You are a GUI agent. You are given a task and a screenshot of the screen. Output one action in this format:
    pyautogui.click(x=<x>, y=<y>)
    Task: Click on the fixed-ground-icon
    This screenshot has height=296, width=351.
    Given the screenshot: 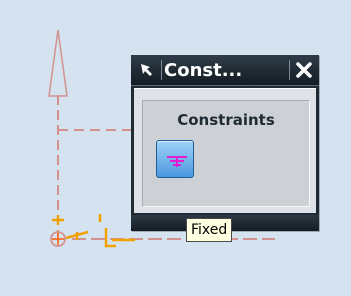 What is the action you would take?
    pyautogui.click(x=177, y=161)
    